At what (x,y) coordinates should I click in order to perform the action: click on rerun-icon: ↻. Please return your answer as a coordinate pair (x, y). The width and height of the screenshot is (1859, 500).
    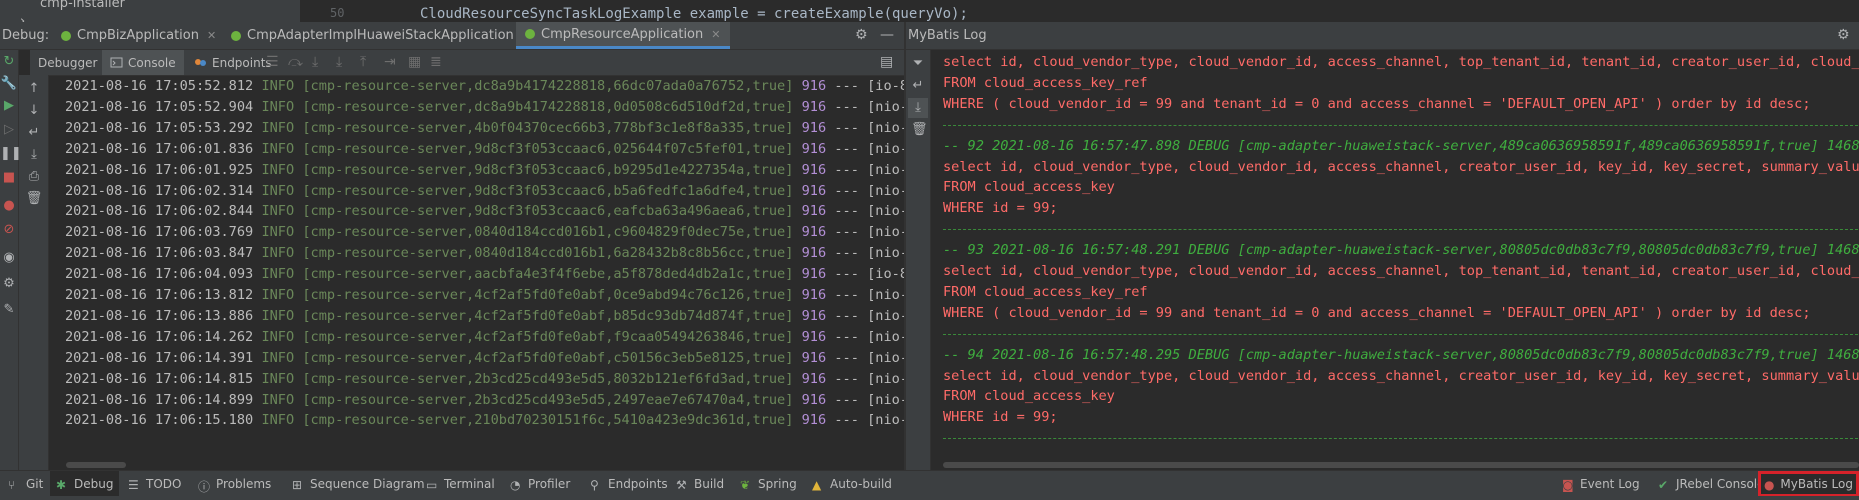
    Looking at the image, I should click on (9, 61).